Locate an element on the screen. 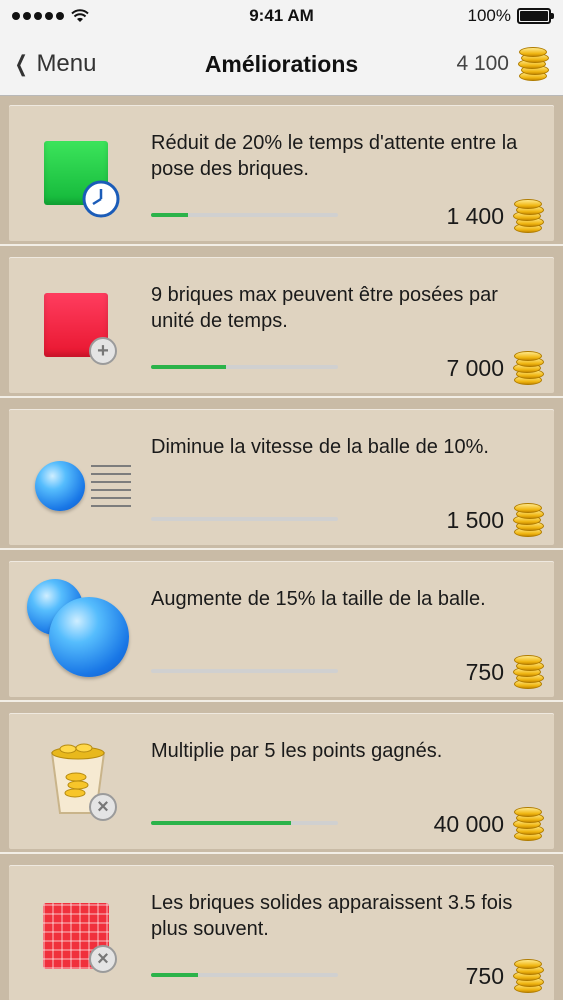 This screenshot has width=563, height=1000. green-brick-clock-icon is located at coordinates (79, 173).